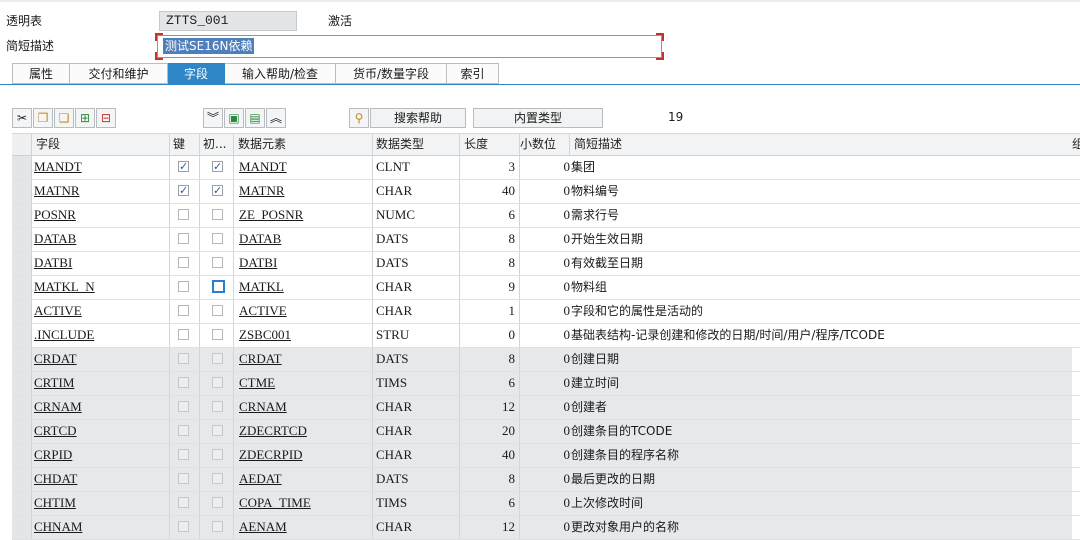 This screenshot has height=540, width=1080. I want to click on field-name-cell: CRTIM, so click(100, 383).